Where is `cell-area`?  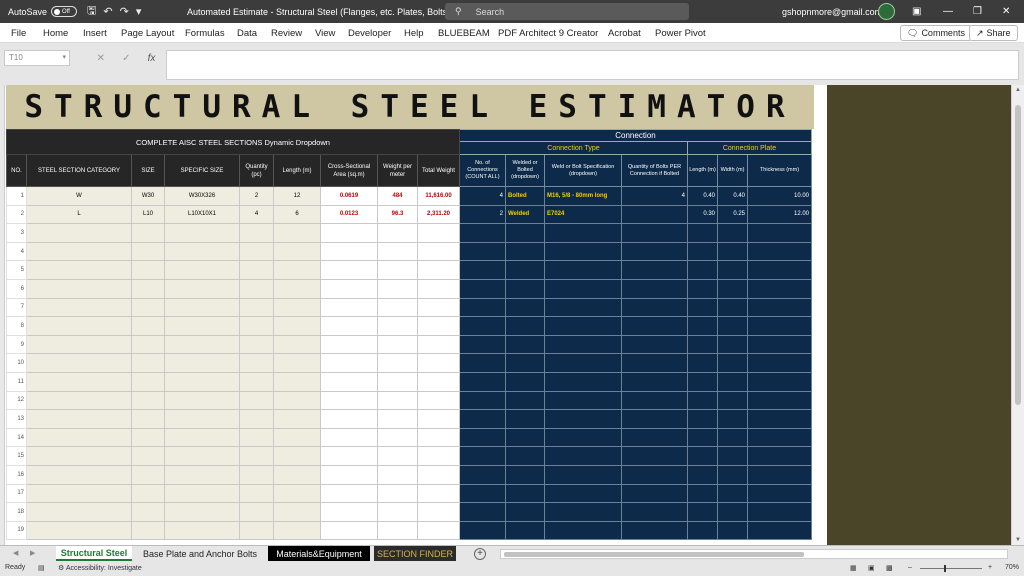 cell-area is located at coordinates (349, 270).